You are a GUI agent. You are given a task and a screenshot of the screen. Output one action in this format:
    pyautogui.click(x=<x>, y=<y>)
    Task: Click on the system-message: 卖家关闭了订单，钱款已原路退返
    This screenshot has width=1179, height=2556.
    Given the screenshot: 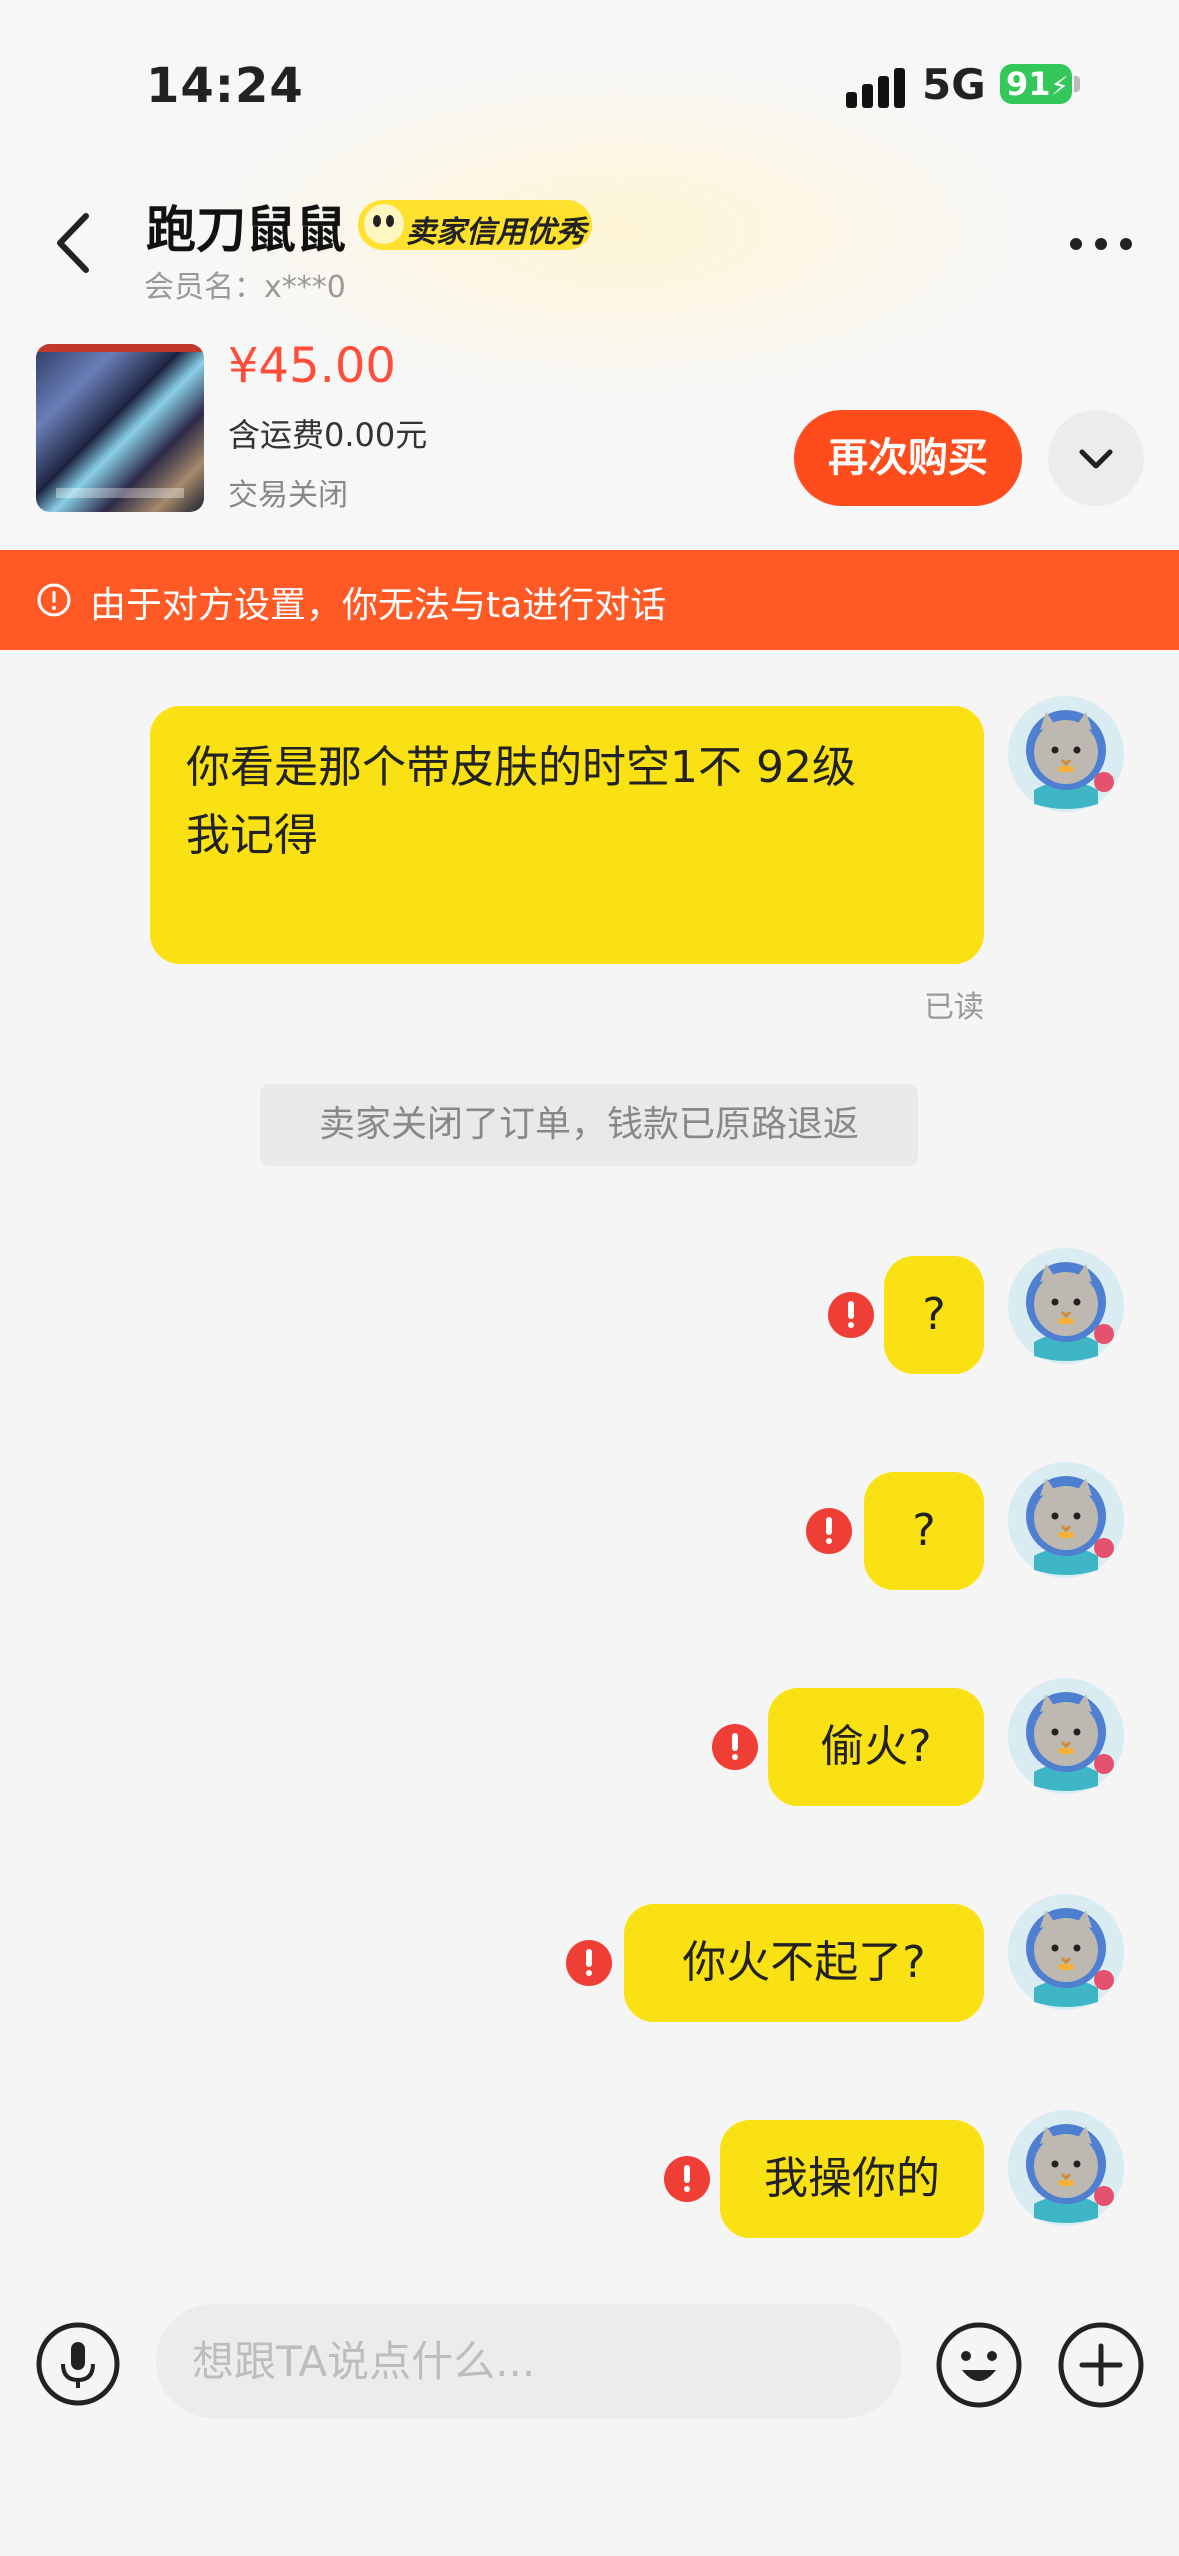 What is the action you would take?
    pyautogui.click(x=589, y=1125)
    